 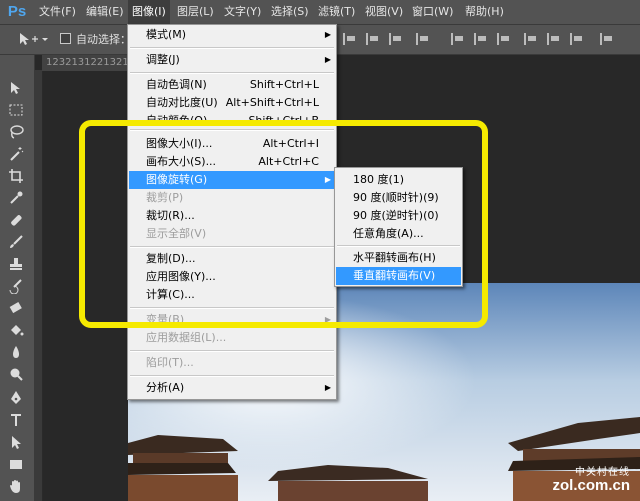 I want to click on toolbox, so click(x=17, y=278).